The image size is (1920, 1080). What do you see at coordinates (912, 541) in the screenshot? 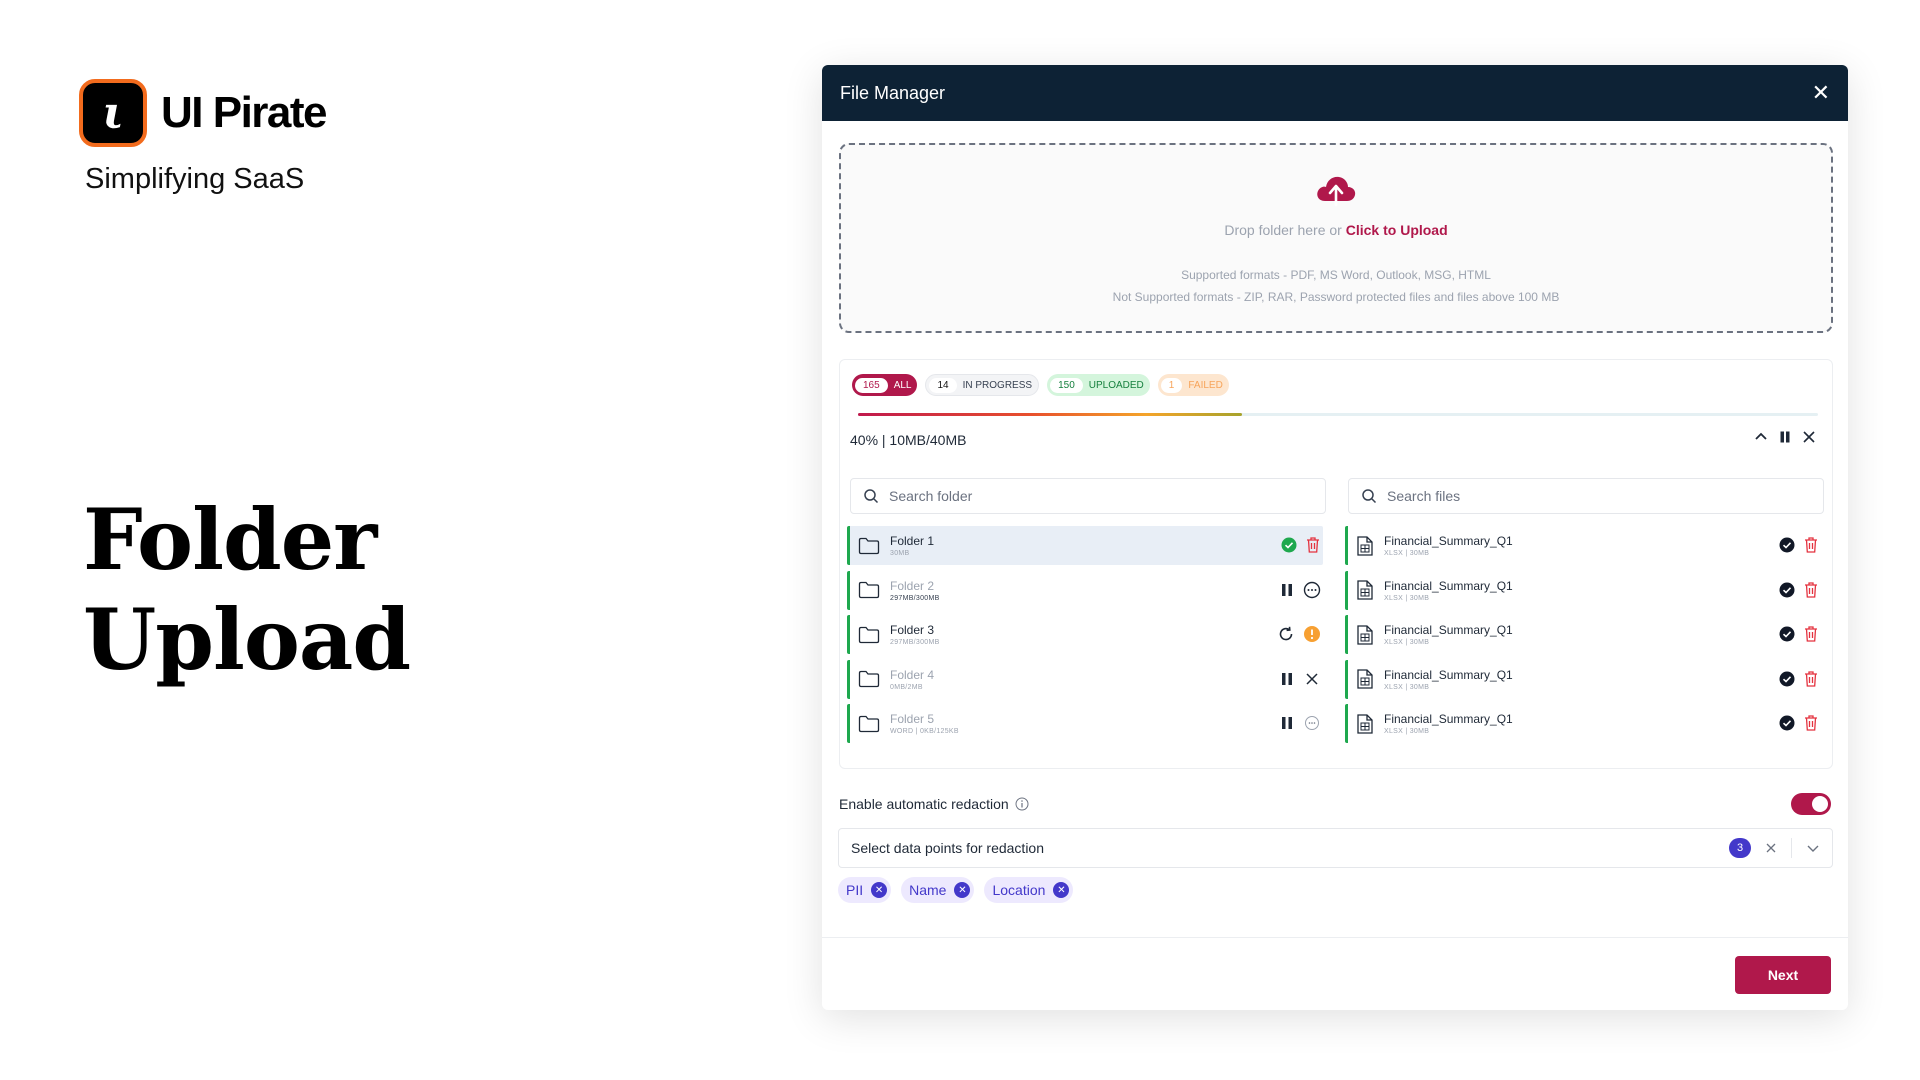
I see `folder-name: Folder 1` at bounding box center [912, 541].